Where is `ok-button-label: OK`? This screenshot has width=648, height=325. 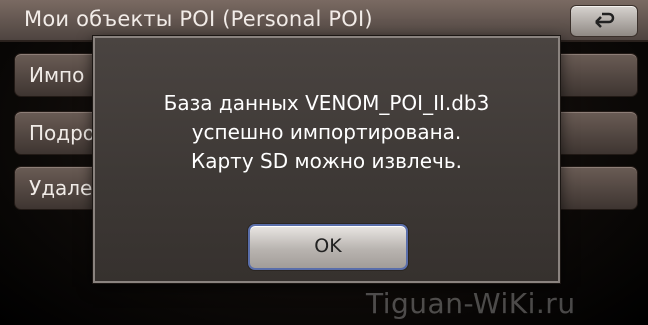
ok-button-label: OK is located at coordinates (328, 246).